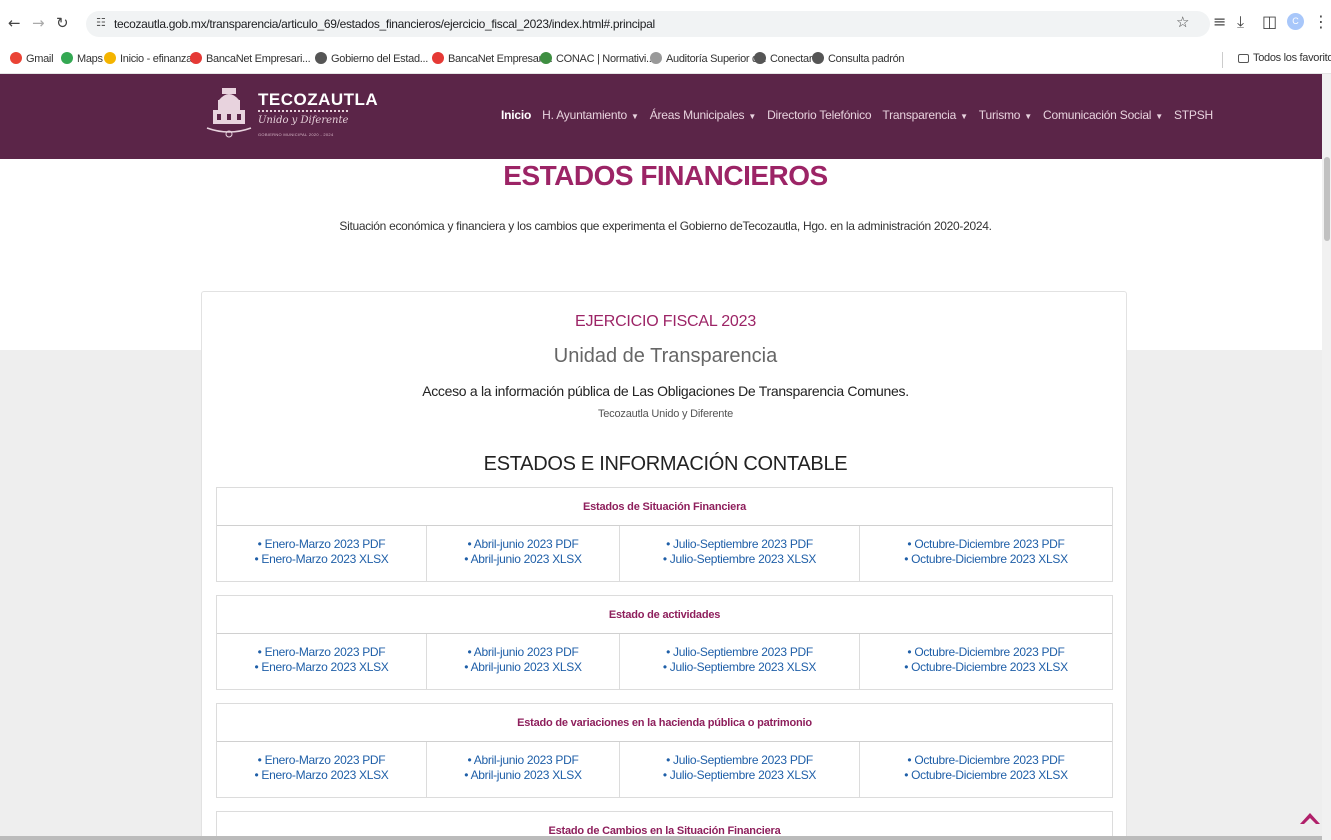  Describe the element at coordinates (783, 58) in the screenshot. I see `bookmark-item: Conectar` at that location.